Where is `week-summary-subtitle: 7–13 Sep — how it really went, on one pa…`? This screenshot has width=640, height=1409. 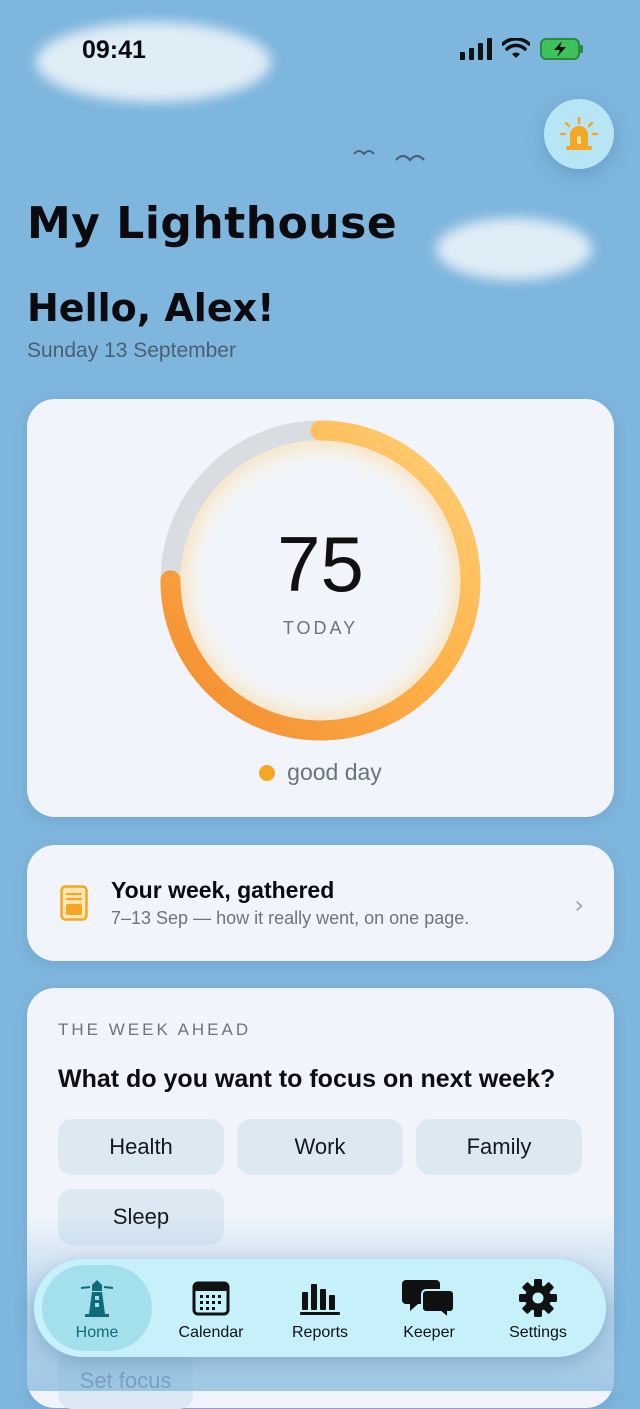 week-summary-subtitle: 7–13 Sep — how it really went, on one pa… is located at coordinates (290, 918).